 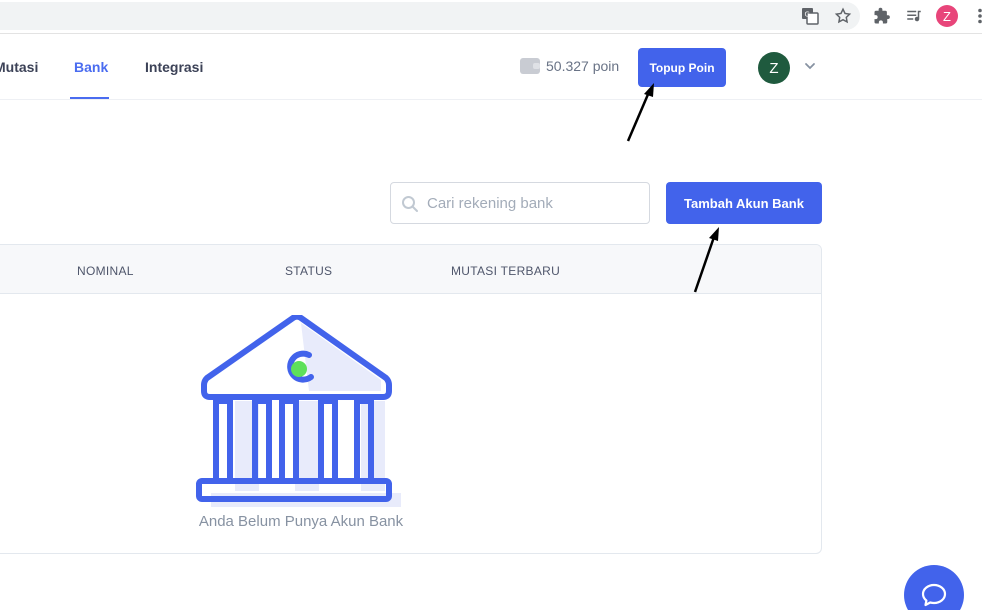 I want to click on browser-profile-avatar: Z, so click(x=947, y=16).